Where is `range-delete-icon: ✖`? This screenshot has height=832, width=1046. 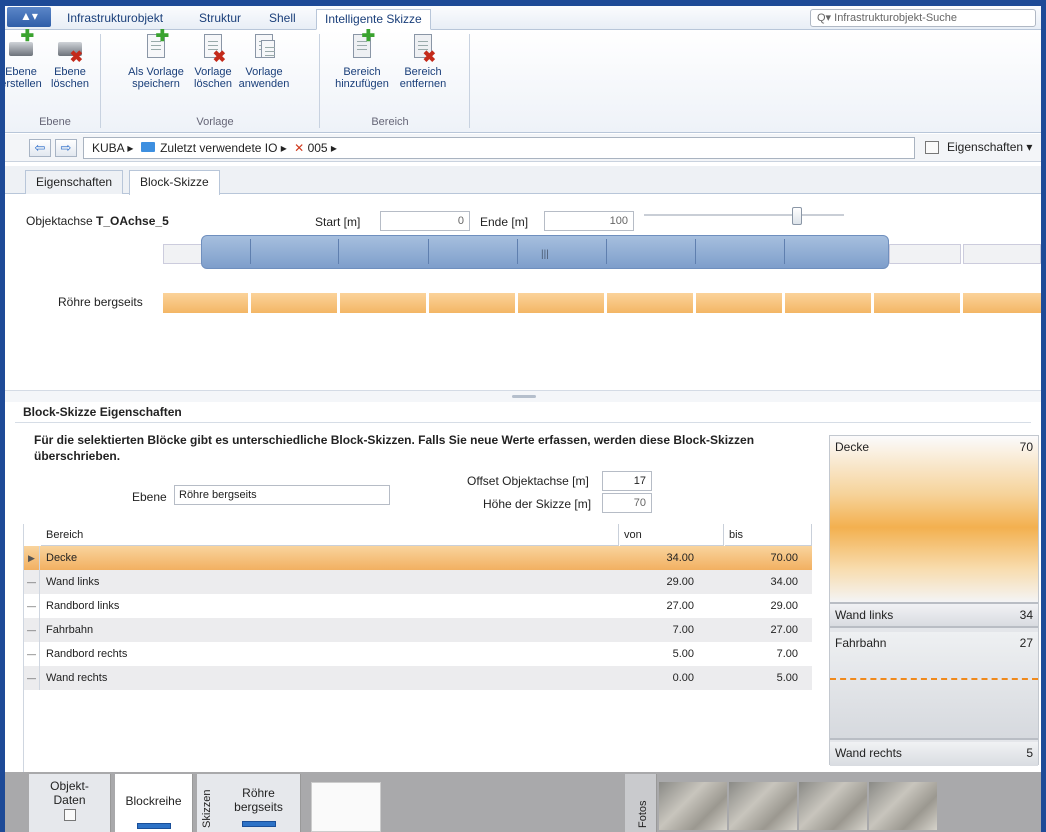
range-delete-icon: ✖ is located at coordinates (423, 50).